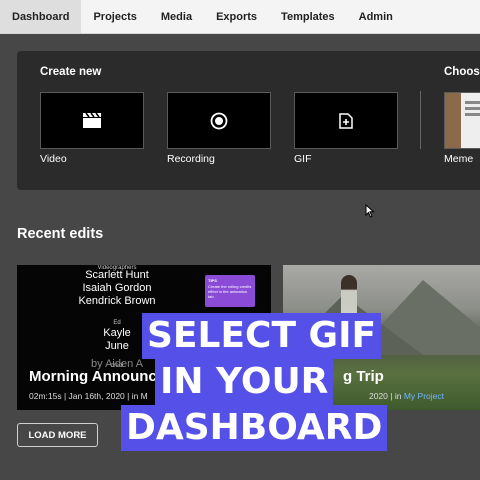 The image size is (480, 480). I want to click on tips-heading: TIPS, so click(212, 280).